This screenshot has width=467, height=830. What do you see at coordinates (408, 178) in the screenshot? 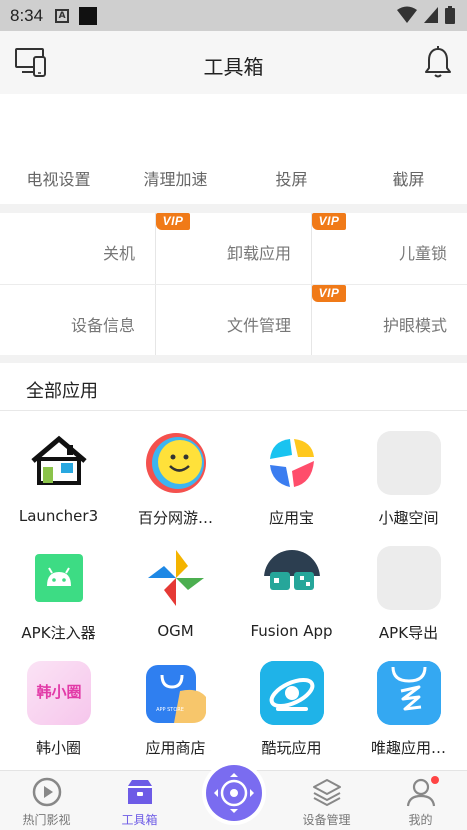
I see `screenshot-button: 截屏` at bounding box center [408, 178].